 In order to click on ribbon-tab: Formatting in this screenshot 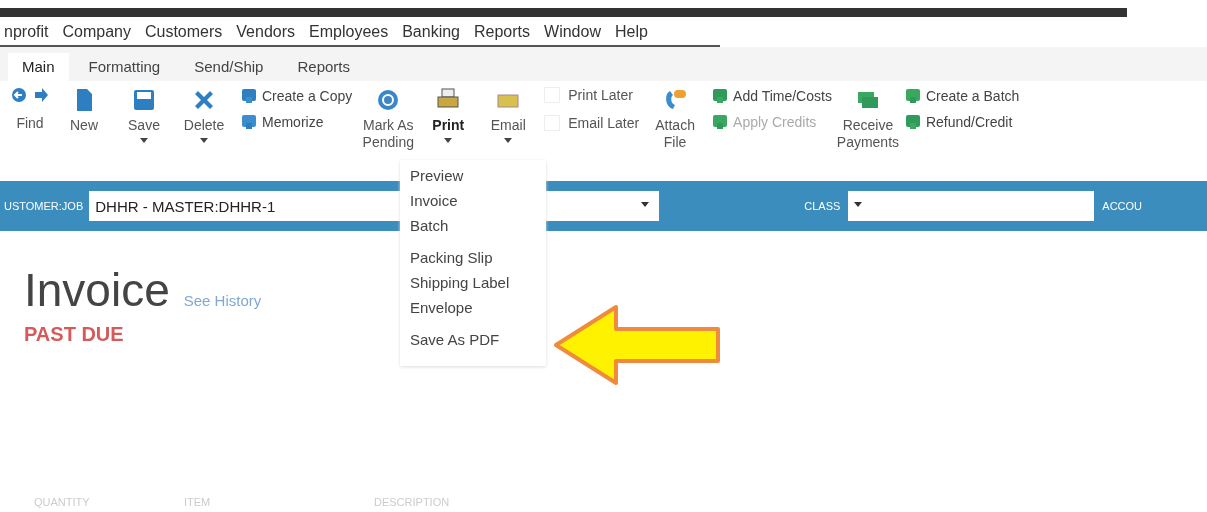, I will do `click(124, 67)`.